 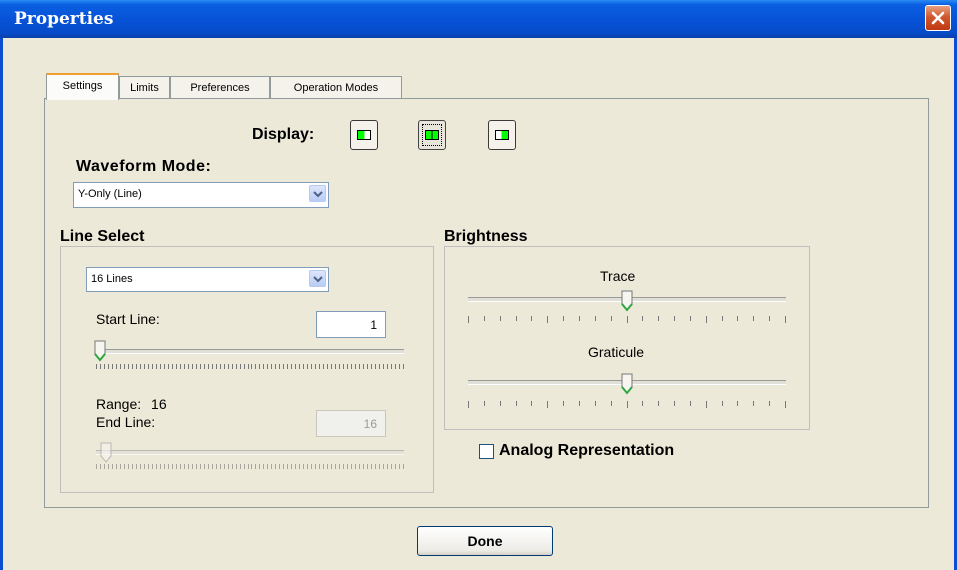 I want to click on tab-operation-modes: Operation Modes, so click(x=336, y=87).